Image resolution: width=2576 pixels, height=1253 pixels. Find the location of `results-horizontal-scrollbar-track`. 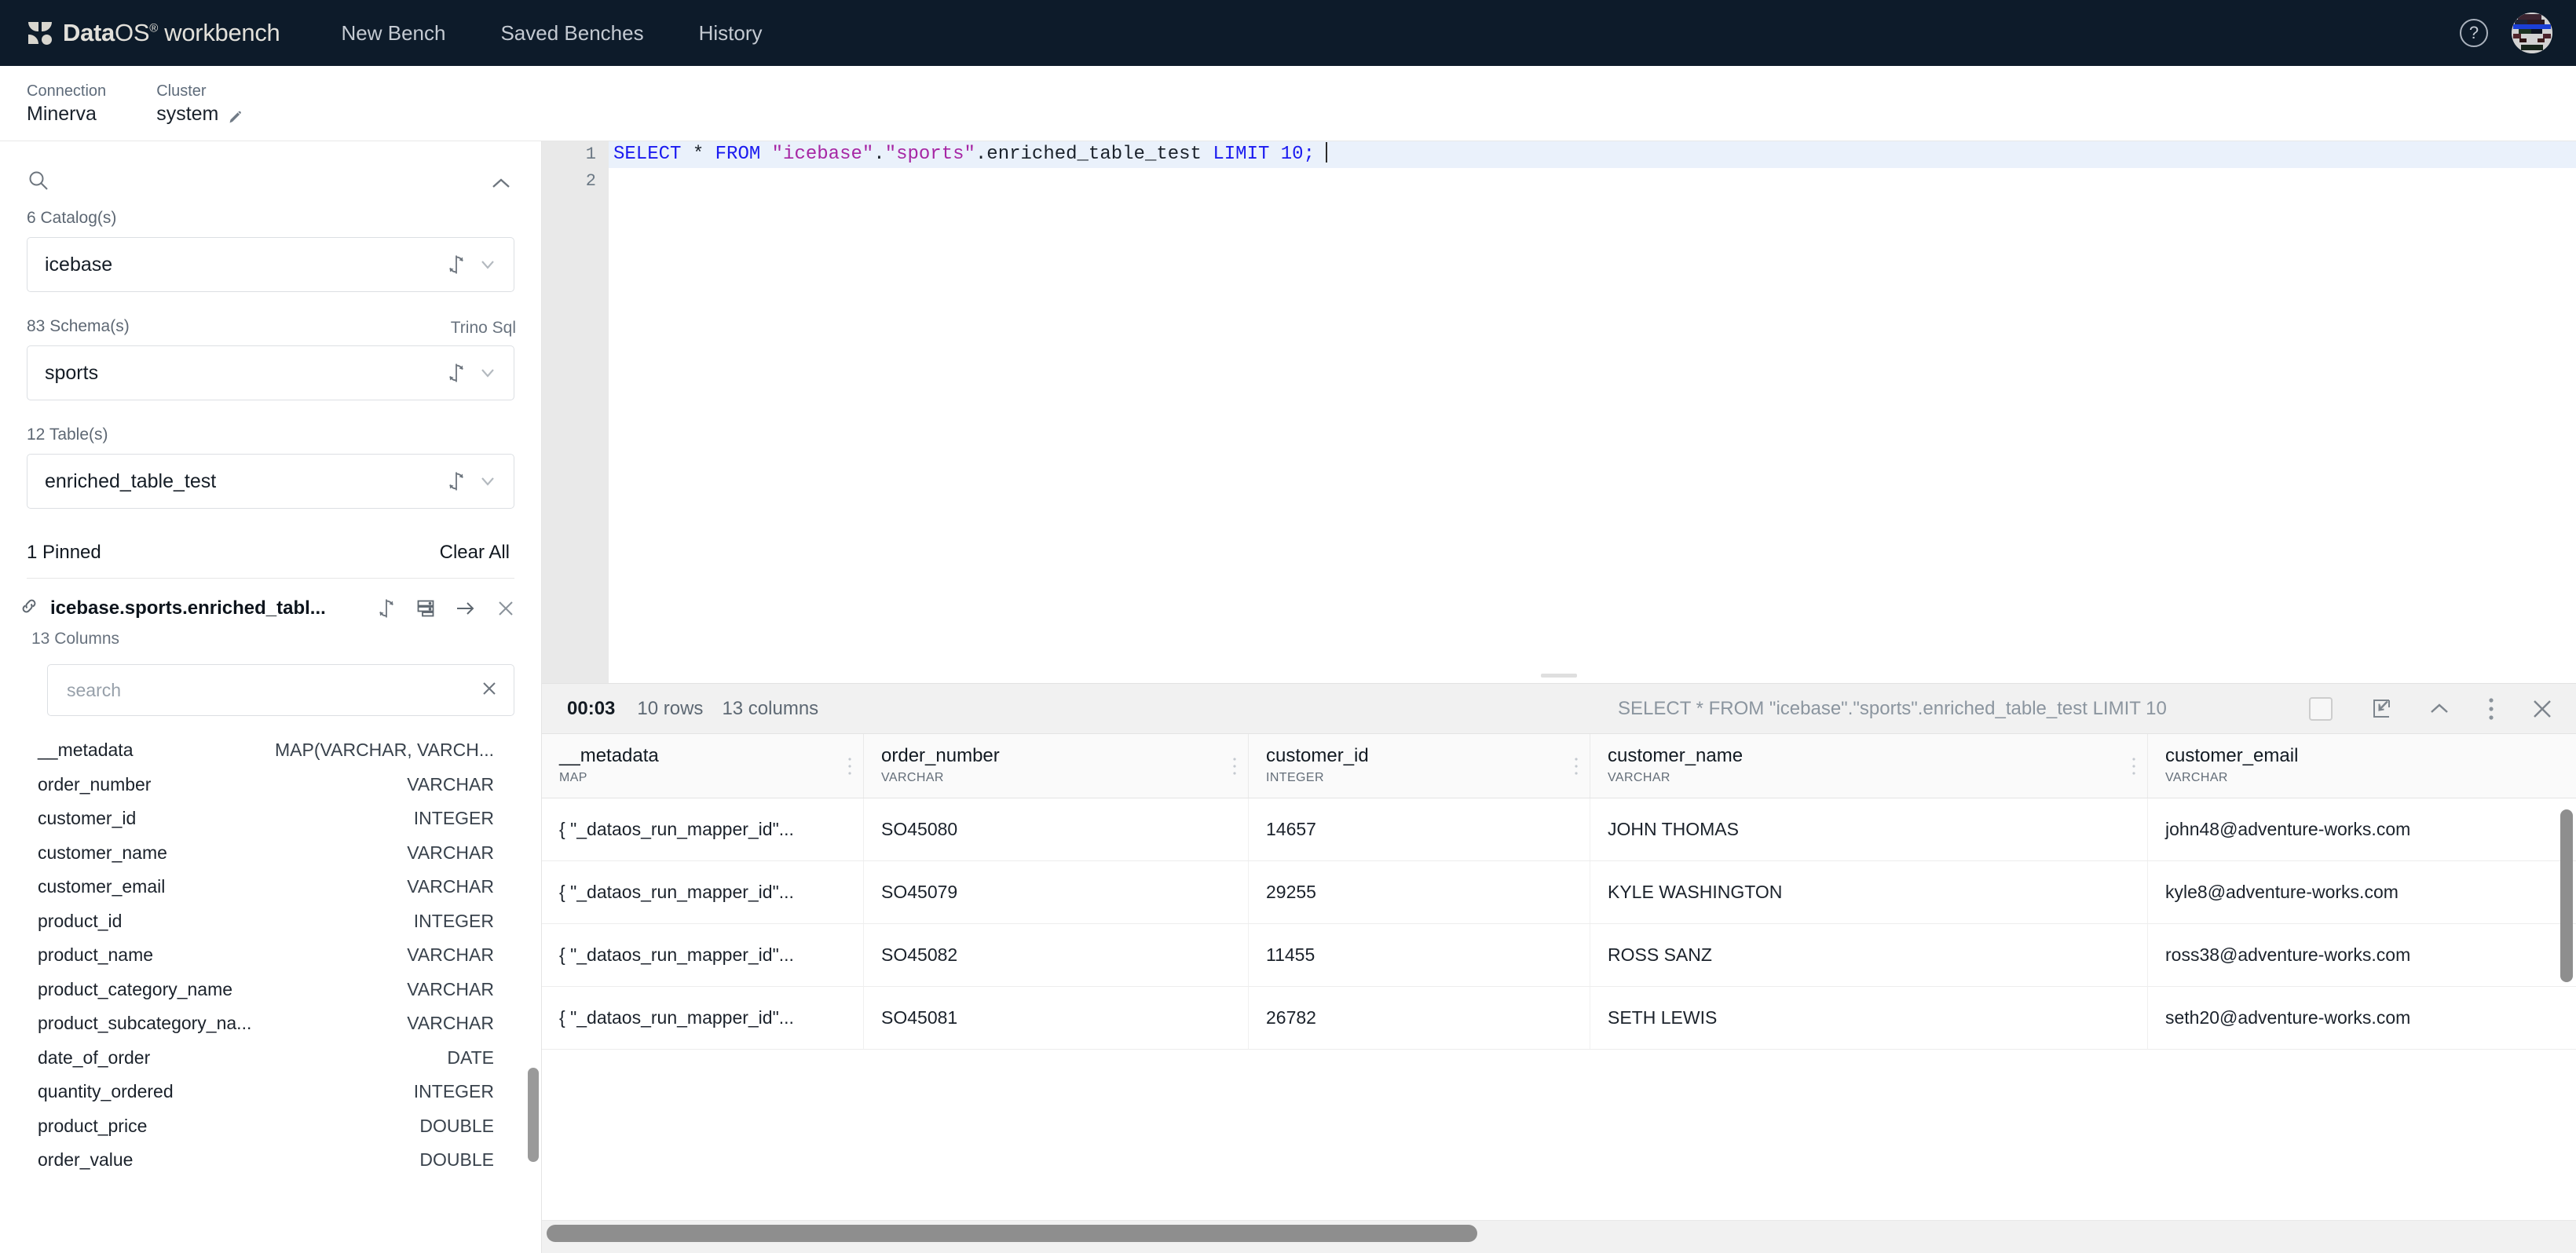

results-horizontal-scrollbar-track is located at coordinates (1559, 1236).